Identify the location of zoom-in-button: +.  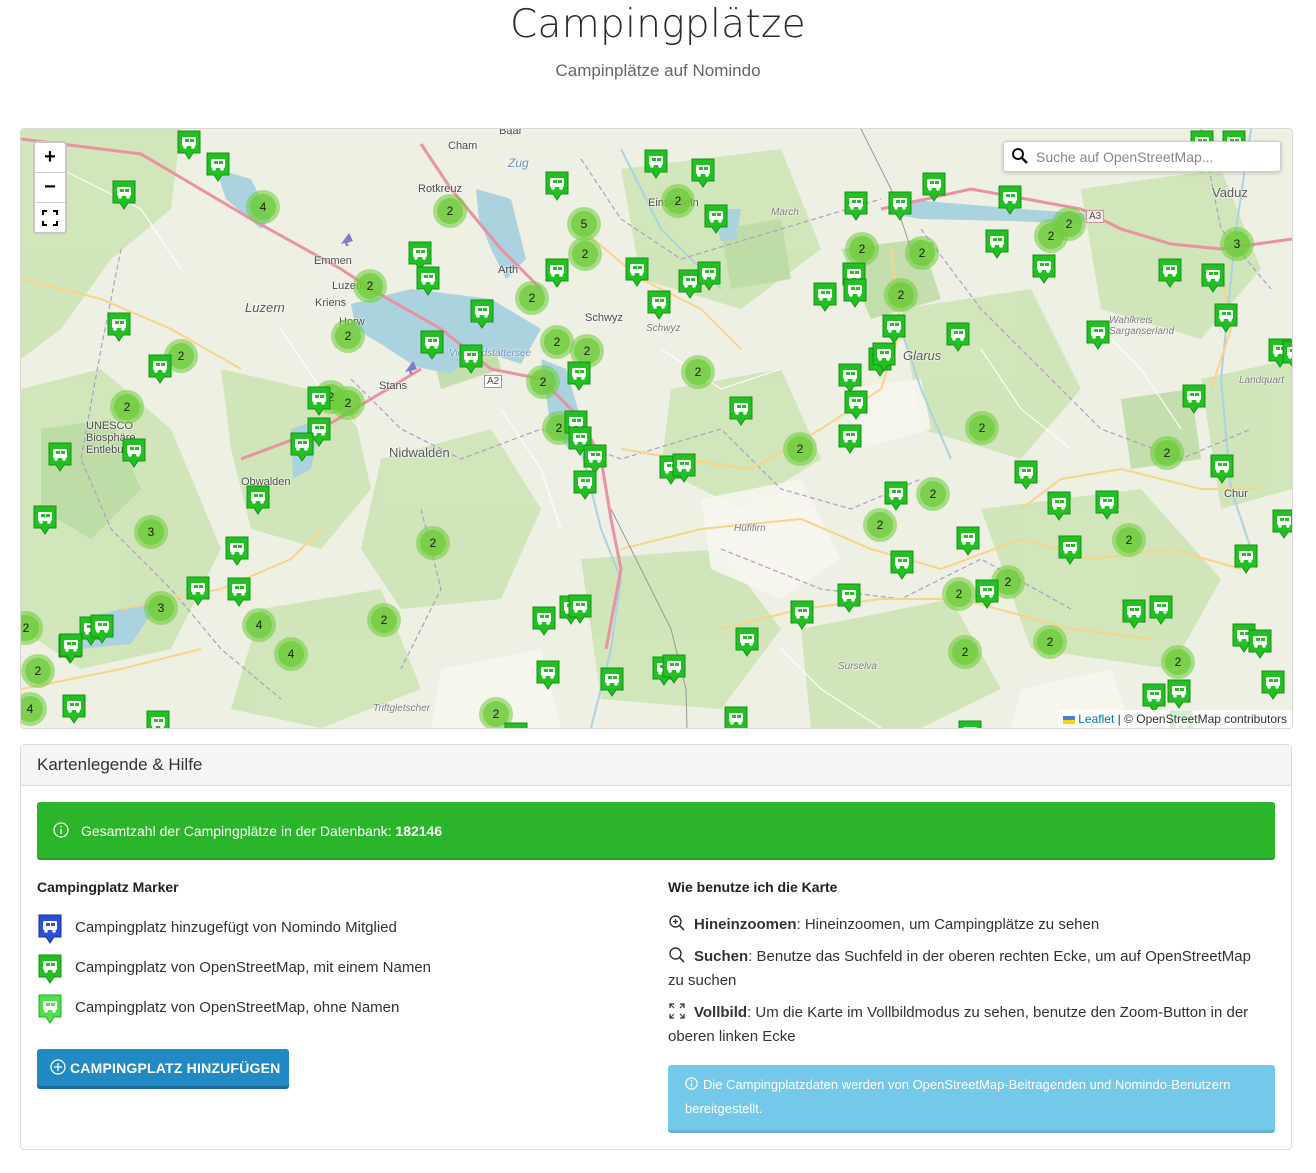
(50, 158).